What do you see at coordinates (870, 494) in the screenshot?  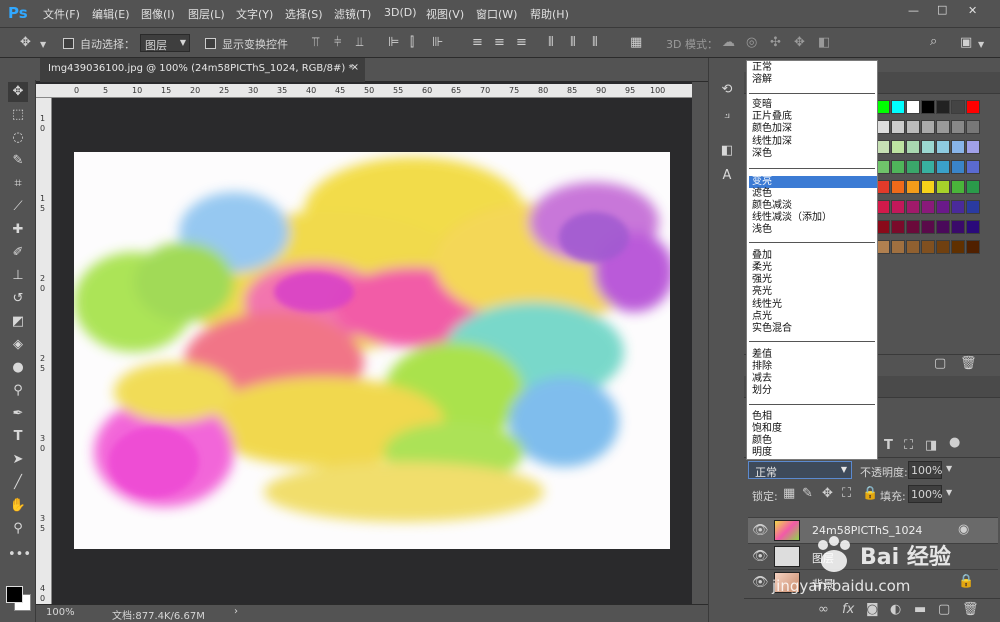 I see `lock-all-icon: 🔒` at bounding box center [870, 494].